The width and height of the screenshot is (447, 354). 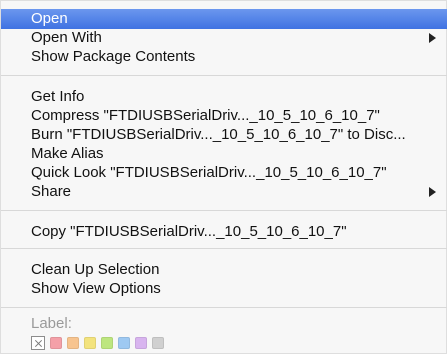 What do you see at coordinates (56, 343) in the screenshot?
I see `label-red-swatch` at bounding box center [56, 343].